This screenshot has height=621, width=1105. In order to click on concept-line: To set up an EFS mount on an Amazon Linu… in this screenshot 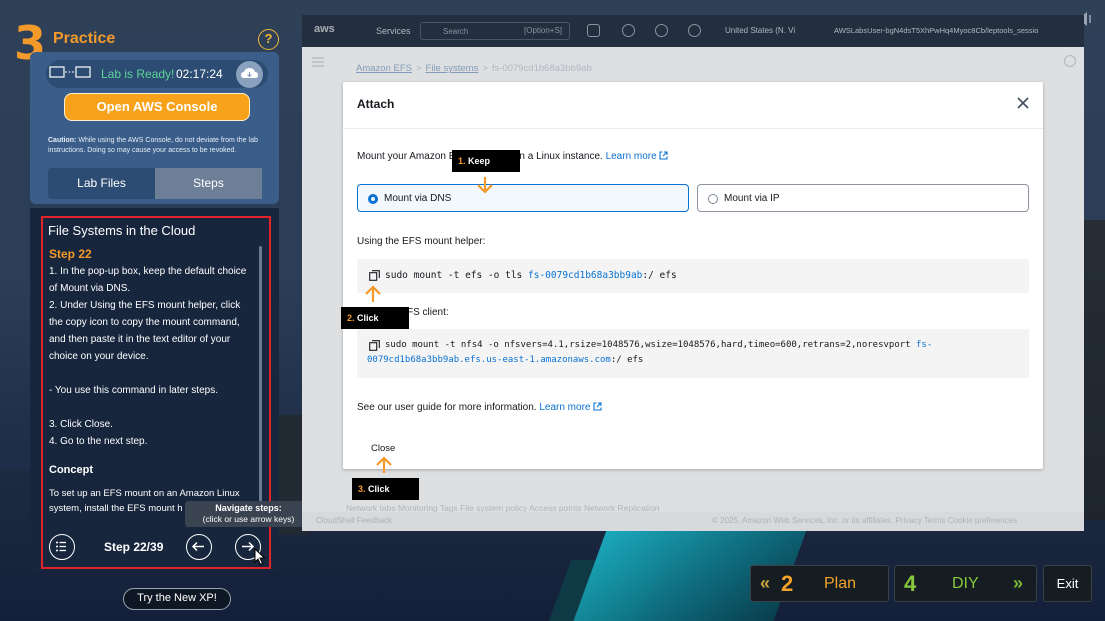, I will do `click(144, 493)`.